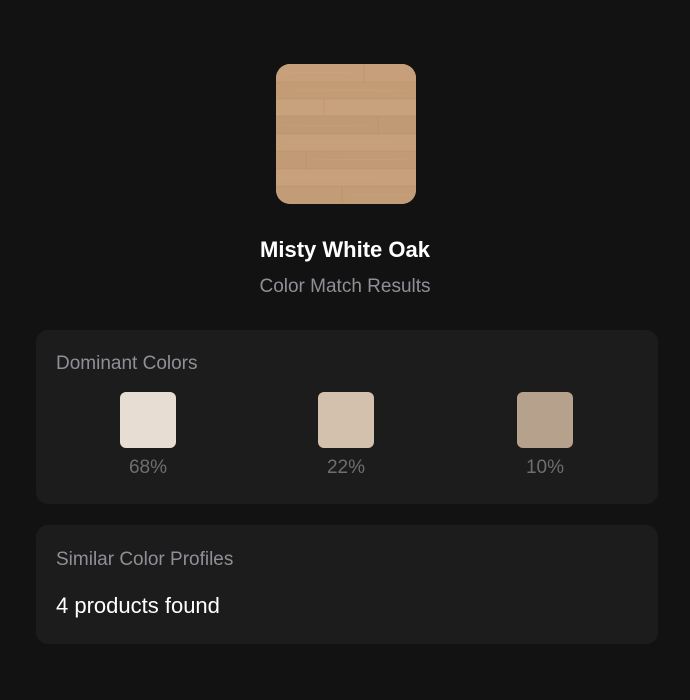  I want to click on similar-profiles-title: Similar Color Profiles, so click(145, 559).